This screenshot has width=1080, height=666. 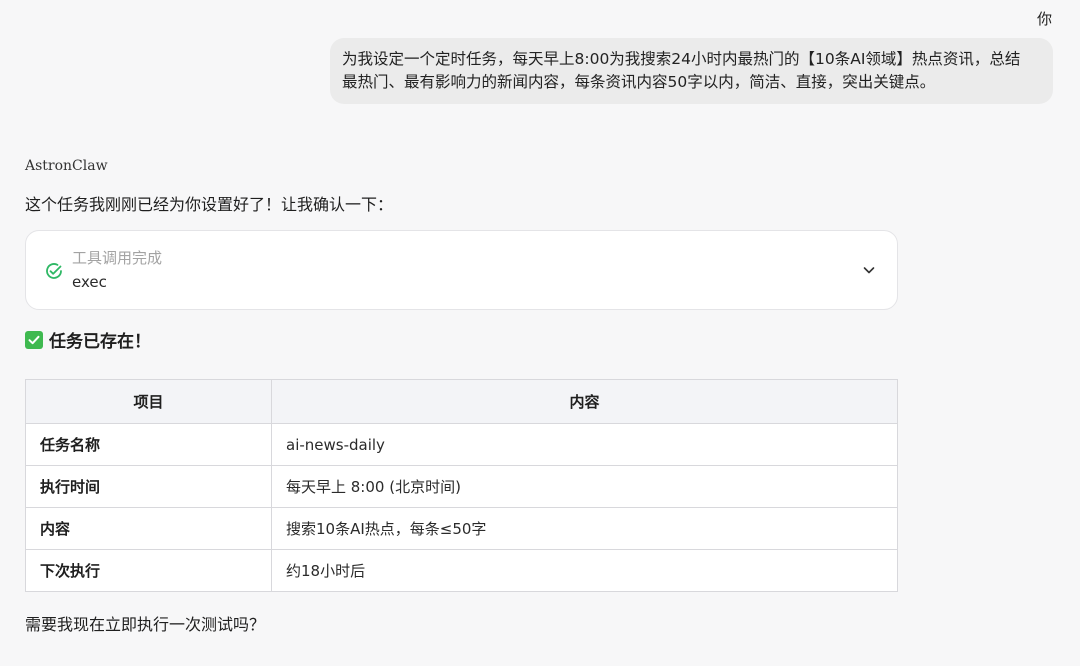 What do you see at coordinates (461, 270) in the screenshot?
I see `tool-call-card: 工具调用完成 exec` at bounding box center [461, 270].